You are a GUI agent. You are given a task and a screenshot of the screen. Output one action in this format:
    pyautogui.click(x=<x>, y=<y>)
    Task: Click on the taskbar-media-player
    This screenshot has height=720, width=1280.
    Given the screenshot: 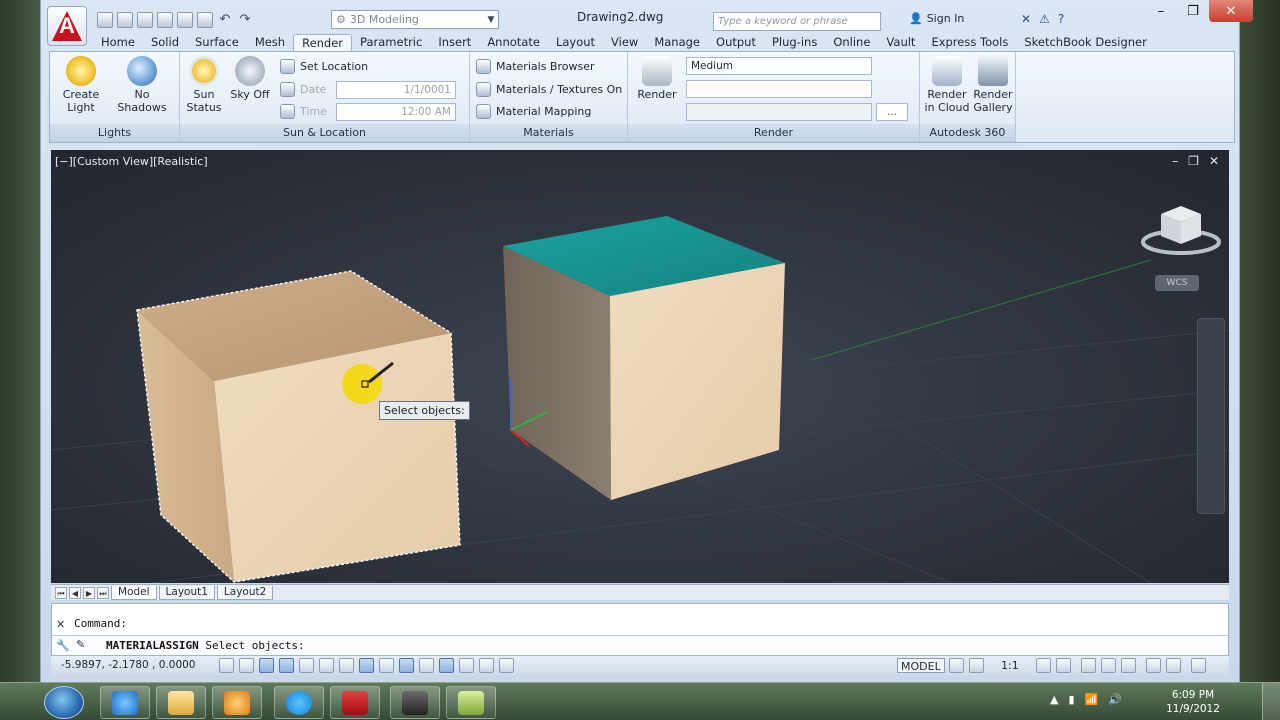 What is the action you would take?
    pyautogui.click(x=237, y=702)
    